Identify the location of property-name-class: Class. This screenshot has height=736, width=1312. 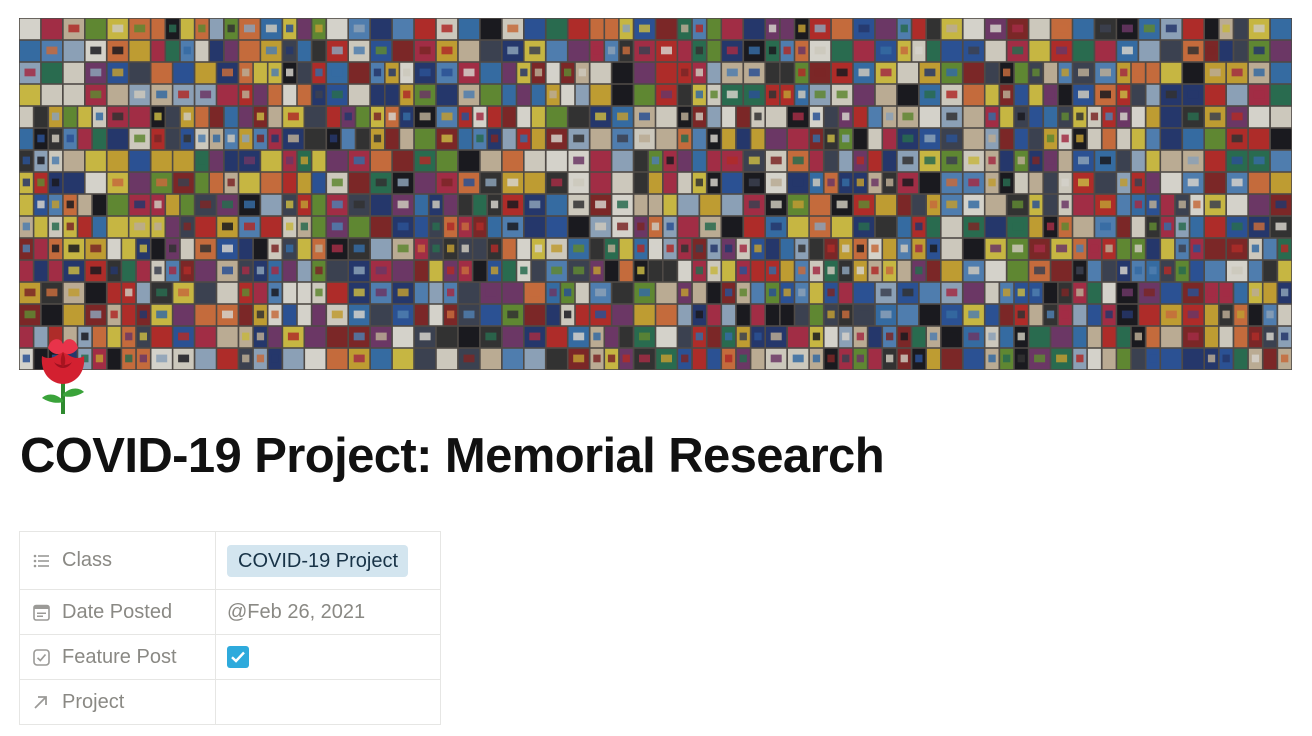
(118, 560).